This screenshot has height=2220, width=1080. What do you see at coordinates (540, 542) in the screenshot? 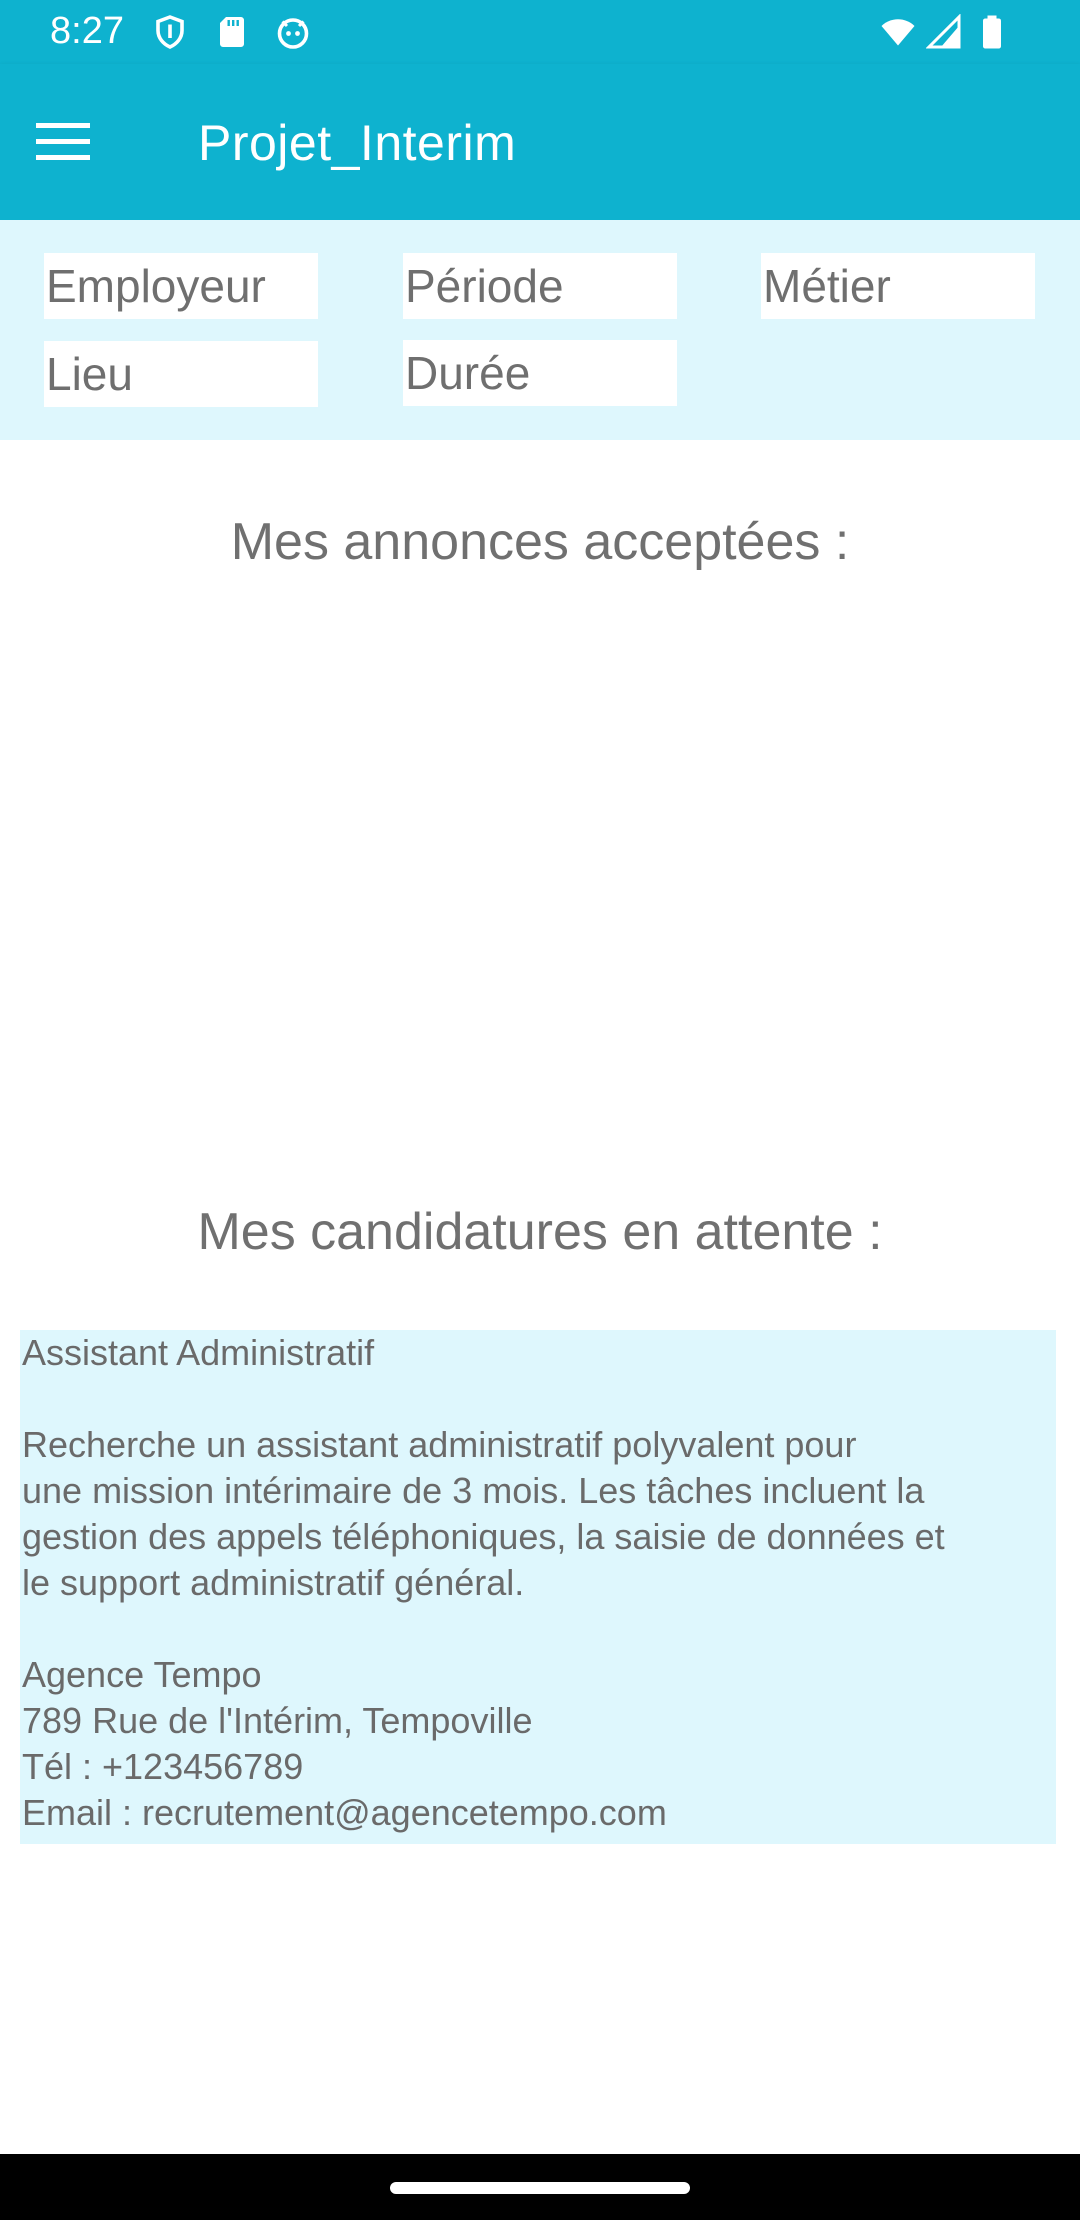
I see `accepted-listings-title: Mes annonces acceptées :` at bounding box center [540, 542].